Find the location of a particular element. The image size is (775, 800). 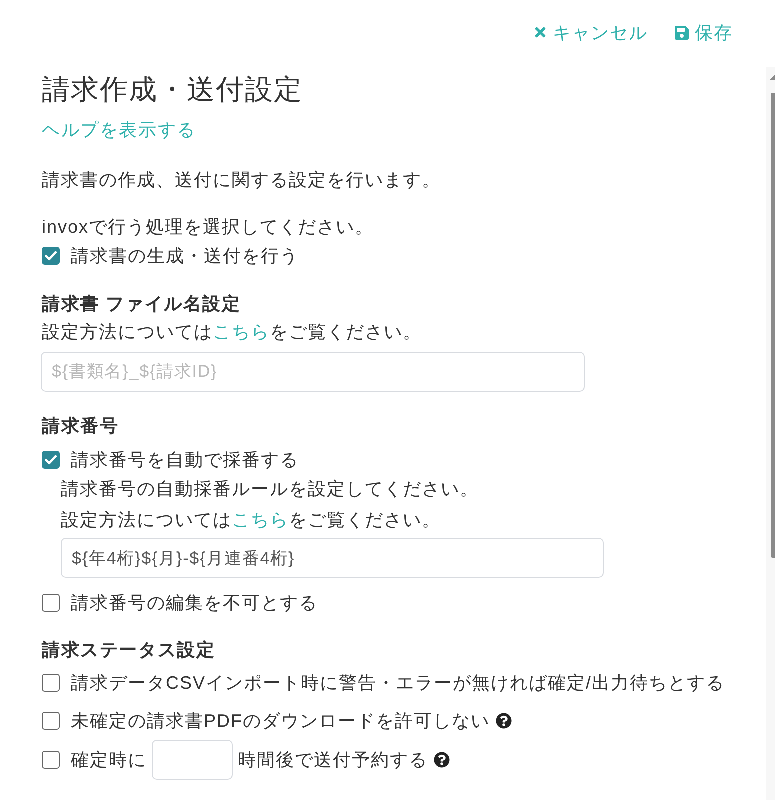

section-heading: 請求書 ファイル名設定 is located at coordinates (142, 304).